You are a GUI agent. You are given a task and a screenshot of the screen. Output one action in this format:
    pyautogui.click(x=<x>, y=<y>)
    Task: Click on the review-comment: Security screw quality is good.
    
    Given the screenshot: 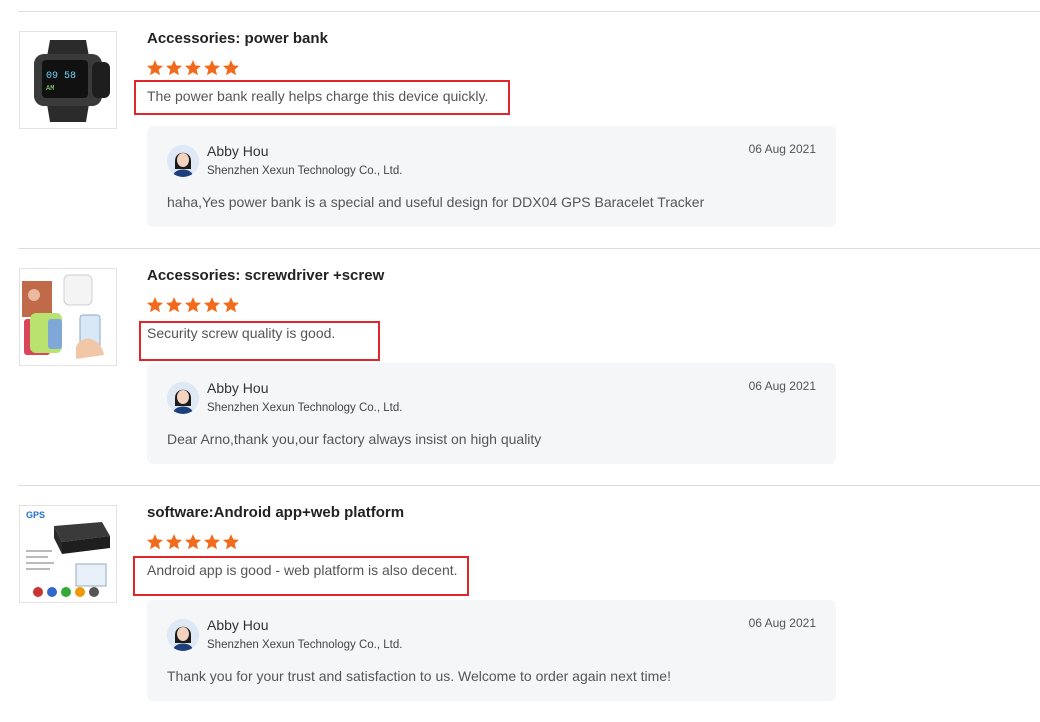 What is the action you would take?
    pyautogui.click(x=241, y=333)
    